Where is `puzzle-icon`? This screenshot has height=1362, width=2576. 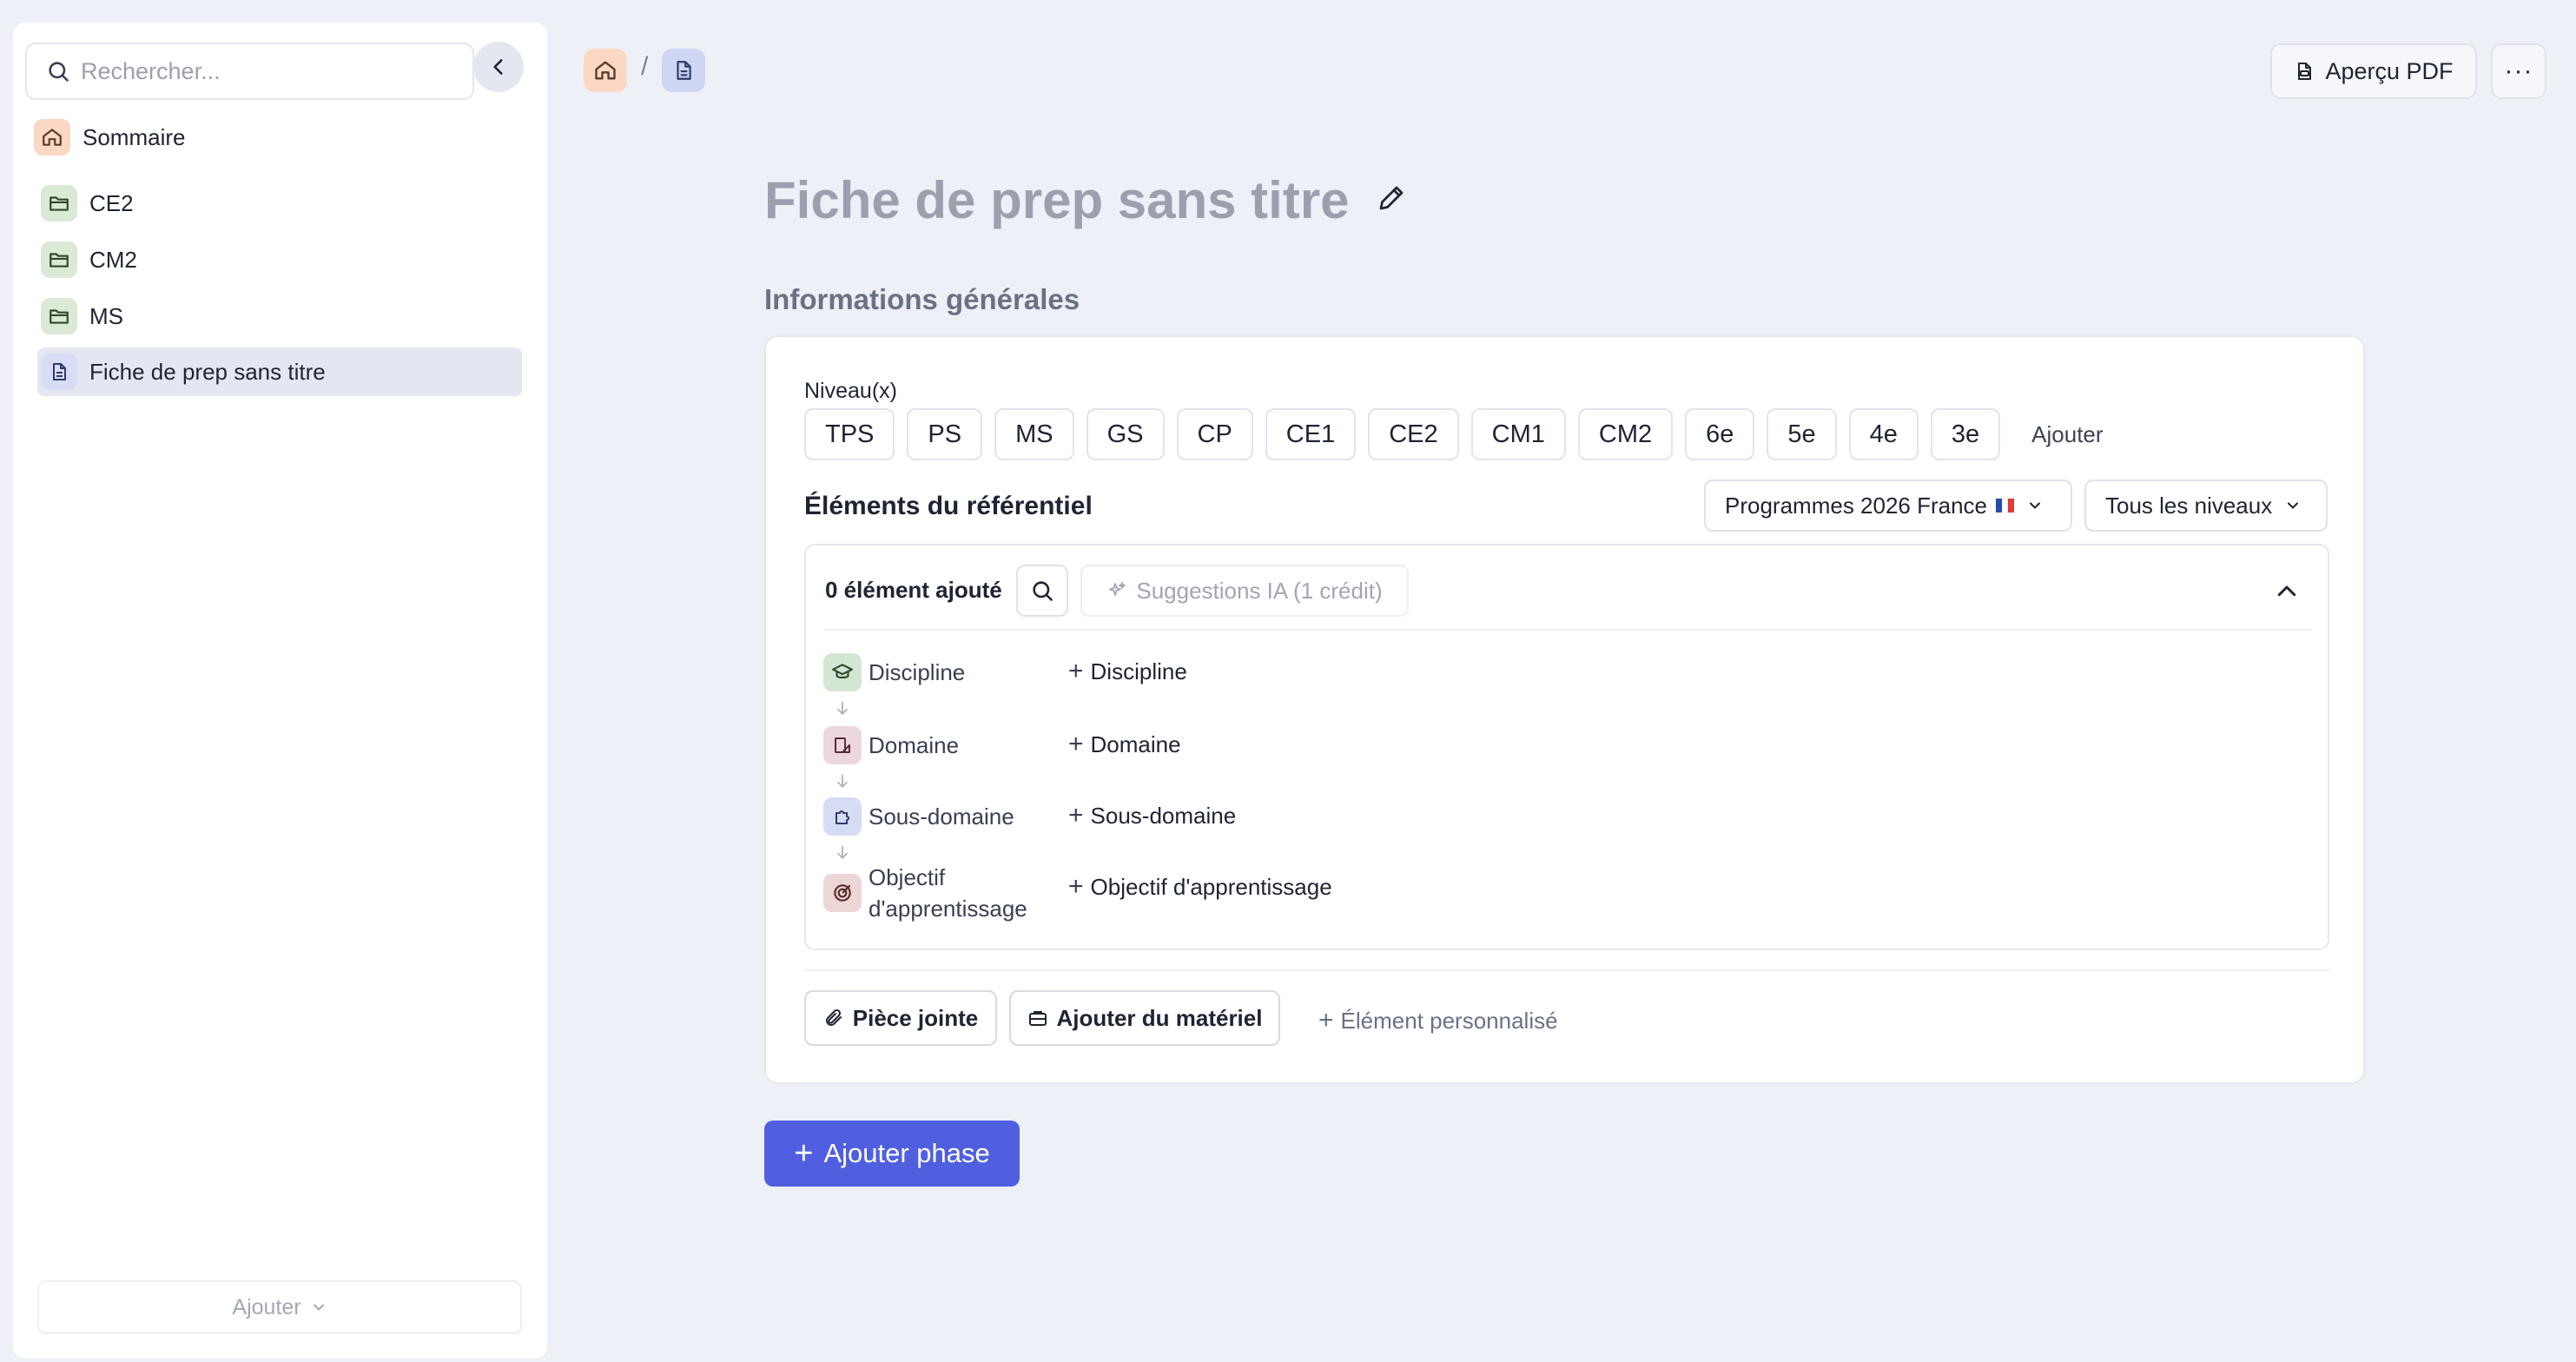 puzzle-icon is located at coordinates (843, 817).